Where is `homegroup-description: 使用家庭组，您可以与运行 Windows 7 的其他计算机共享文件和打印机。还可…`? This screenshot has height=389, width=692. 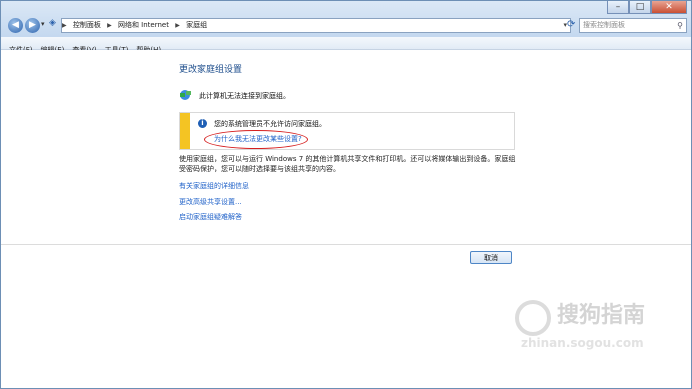
homegroup-description: 使用家庭组，您可以与运行 Windows 7 的其他计算机共享文件和打印机。还可… is located at coordinates (347, 164).